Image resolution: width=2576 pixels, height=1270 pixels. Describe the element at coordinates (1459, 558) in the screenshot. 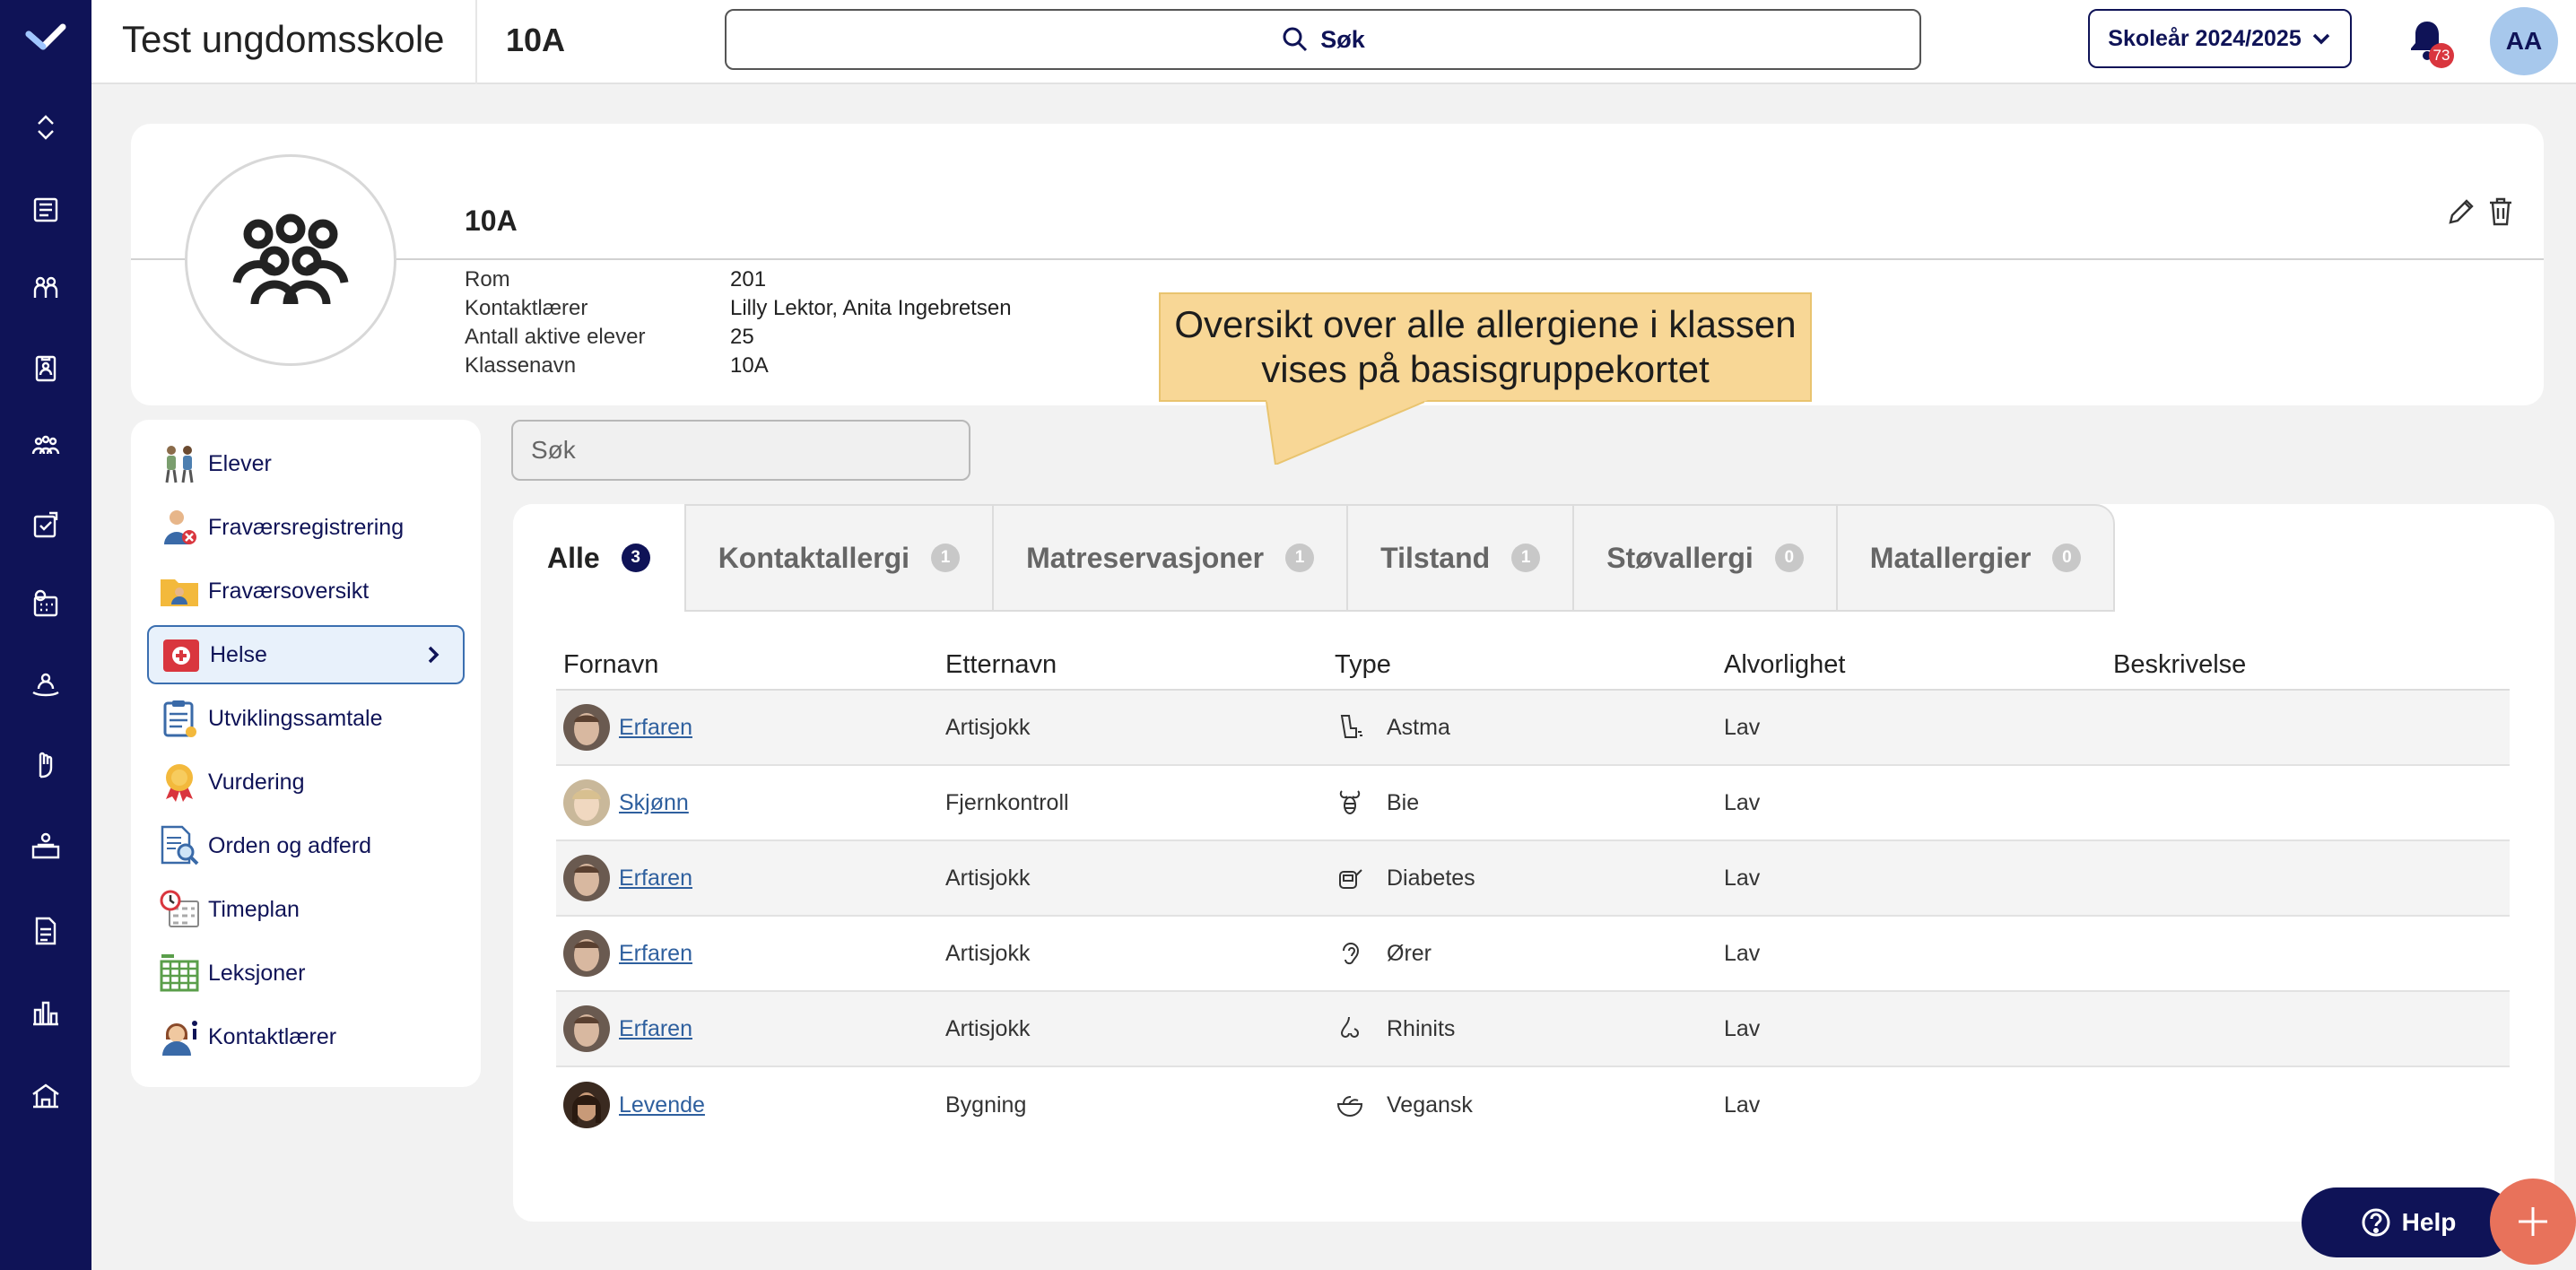

I see `tab-condition: Tilstand 1` at that location.